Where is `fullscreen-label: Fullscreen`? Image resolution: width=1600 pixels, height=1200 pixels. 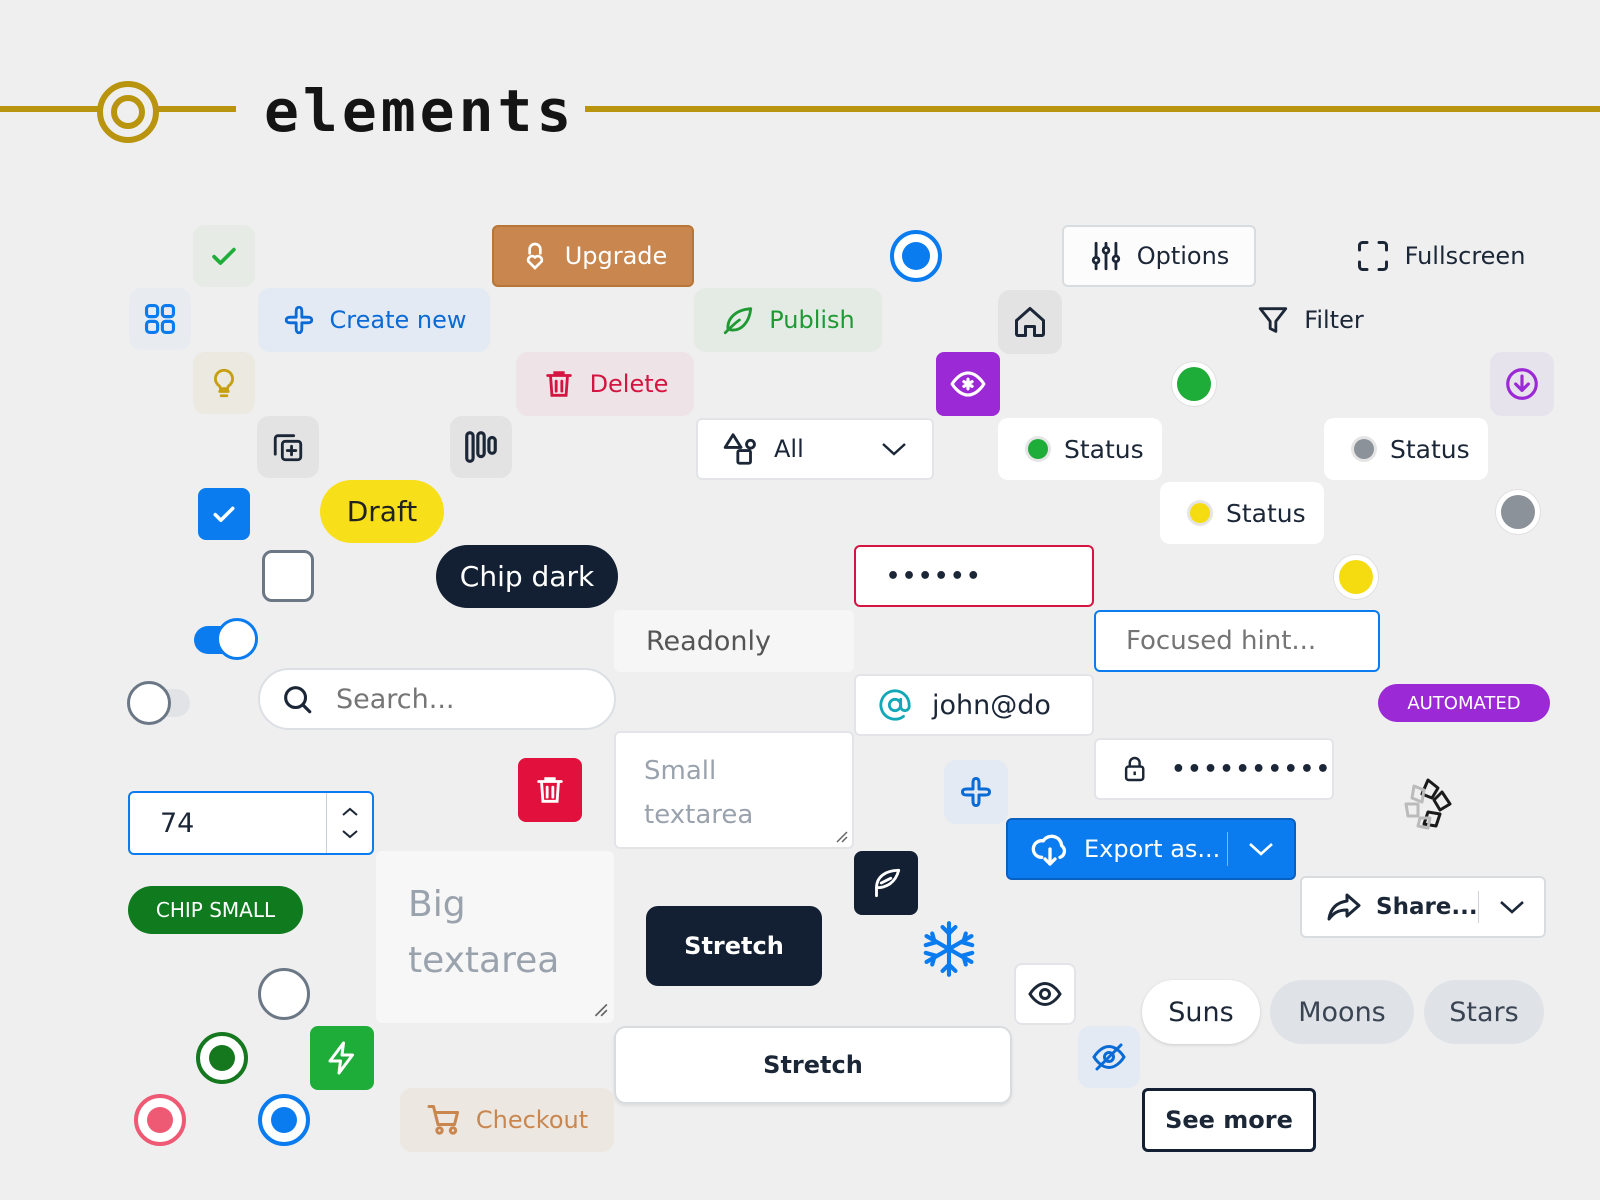
fullscreen-label: Fullscreen is located at coordinates (1465, 256).